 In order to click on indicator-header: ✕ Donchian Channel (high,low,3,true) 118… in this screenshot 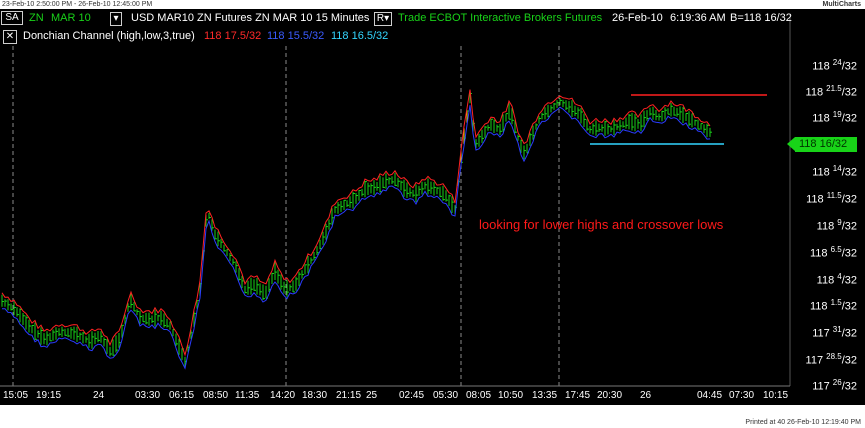, I will do `click(432, 36)`.